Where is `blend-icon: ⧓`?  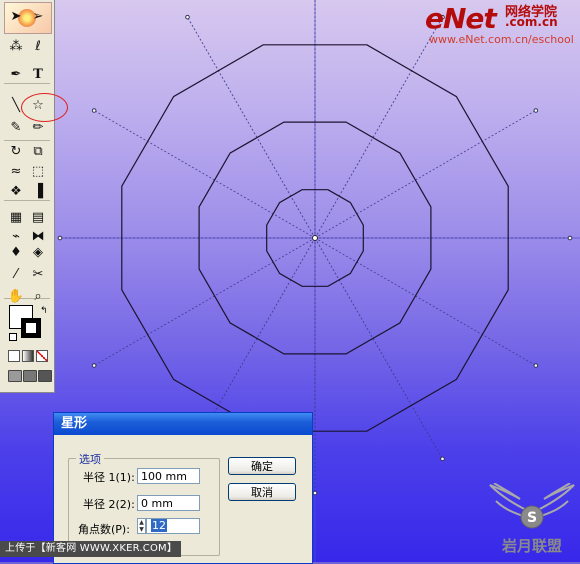 blend-icon: ⧓ is located at coordinates (38, 236).